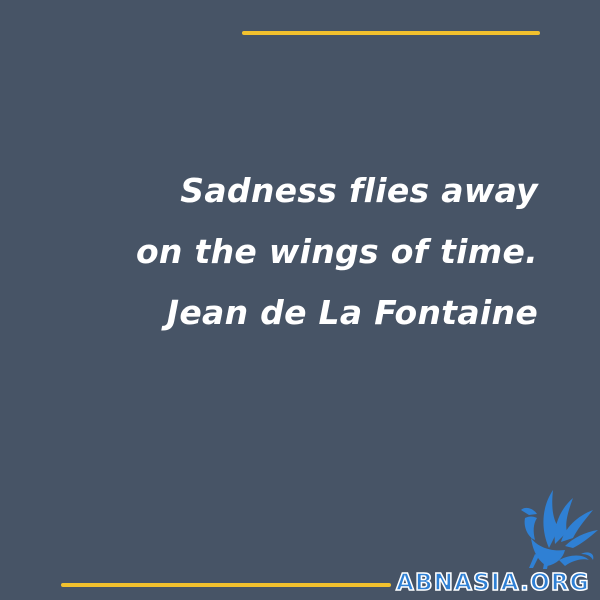 This screenshot has height=600, width=600. I want to click on bottom-accent-rule, so click(226, 585).